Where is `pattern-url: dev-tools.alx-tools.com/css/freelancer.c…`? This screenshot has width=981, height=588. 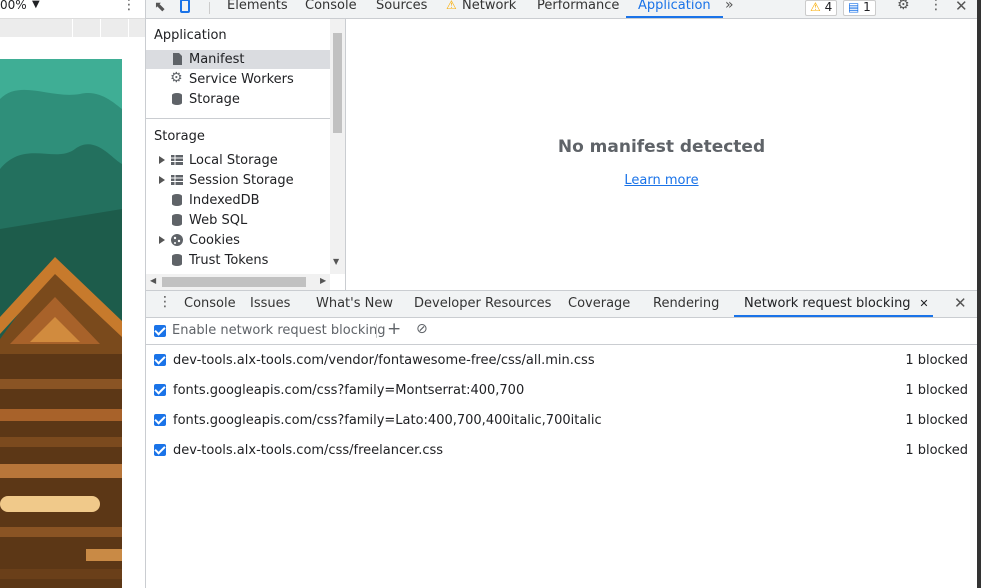
pattern-url: dev-tools.alx-tools.com/css/freelancer.c… is located at coordinates (308, 450).